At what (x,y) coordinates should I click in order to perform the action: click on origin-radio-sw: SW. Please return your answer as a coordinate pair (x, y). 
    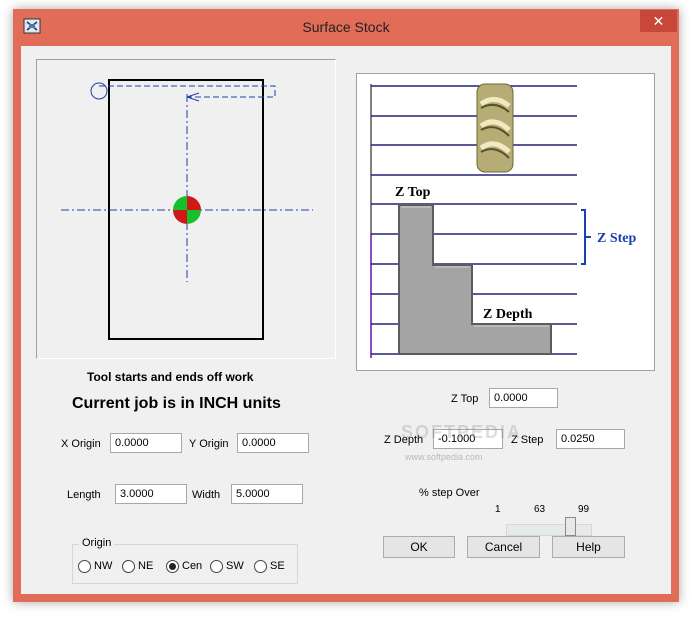
    Looking at the image, I should click on (227, 566).